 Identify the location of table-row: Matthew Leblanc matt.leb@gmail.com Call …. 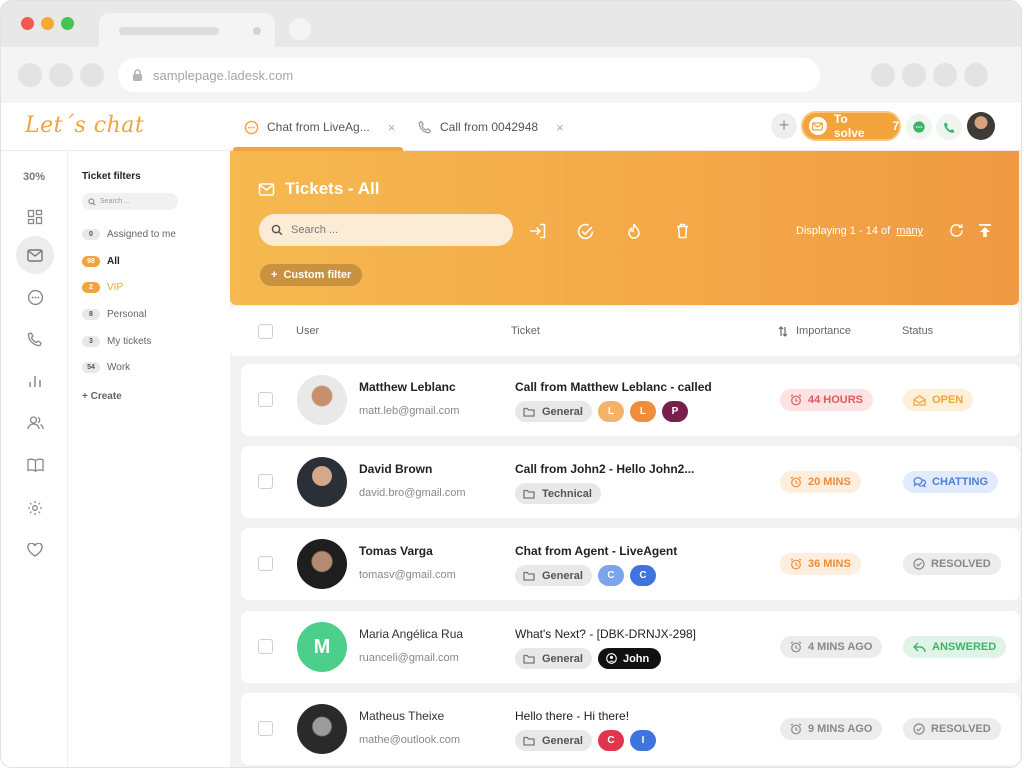
(630, 400).